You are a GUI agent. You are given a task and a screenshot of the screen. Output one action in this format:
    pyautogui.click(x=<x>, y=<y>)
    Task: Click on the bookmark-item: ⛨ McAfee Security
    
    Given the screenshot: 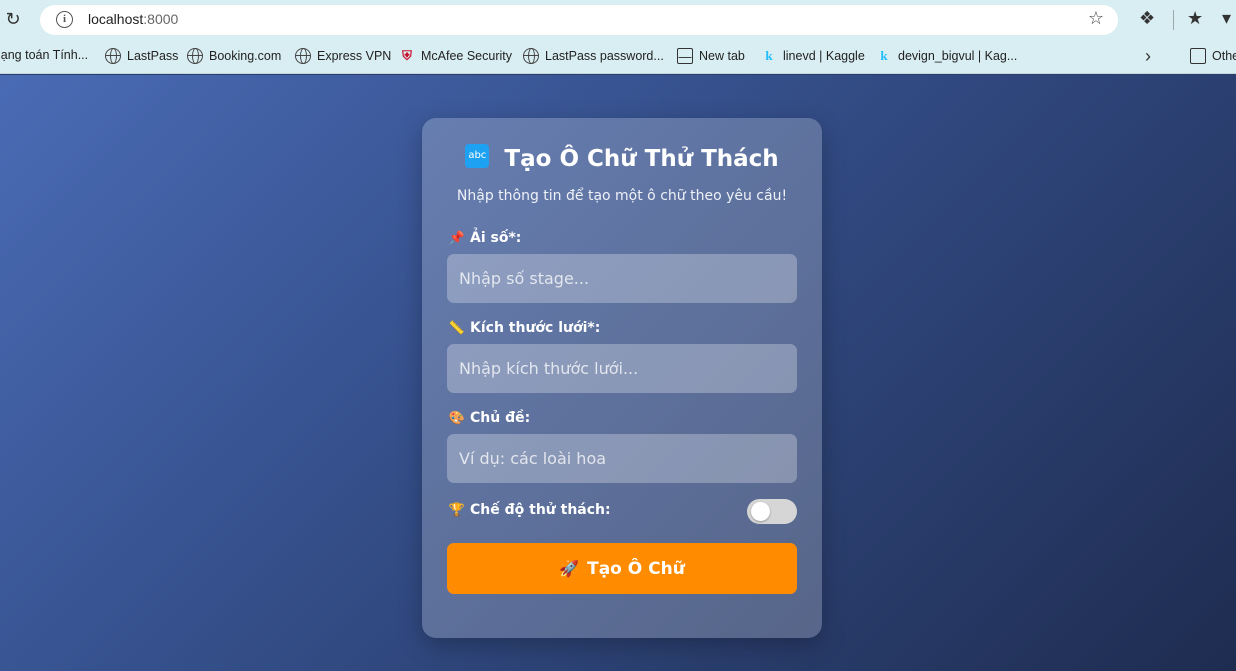 What is the action you would take?
    pyautogui.click(x=455, y=56)
    